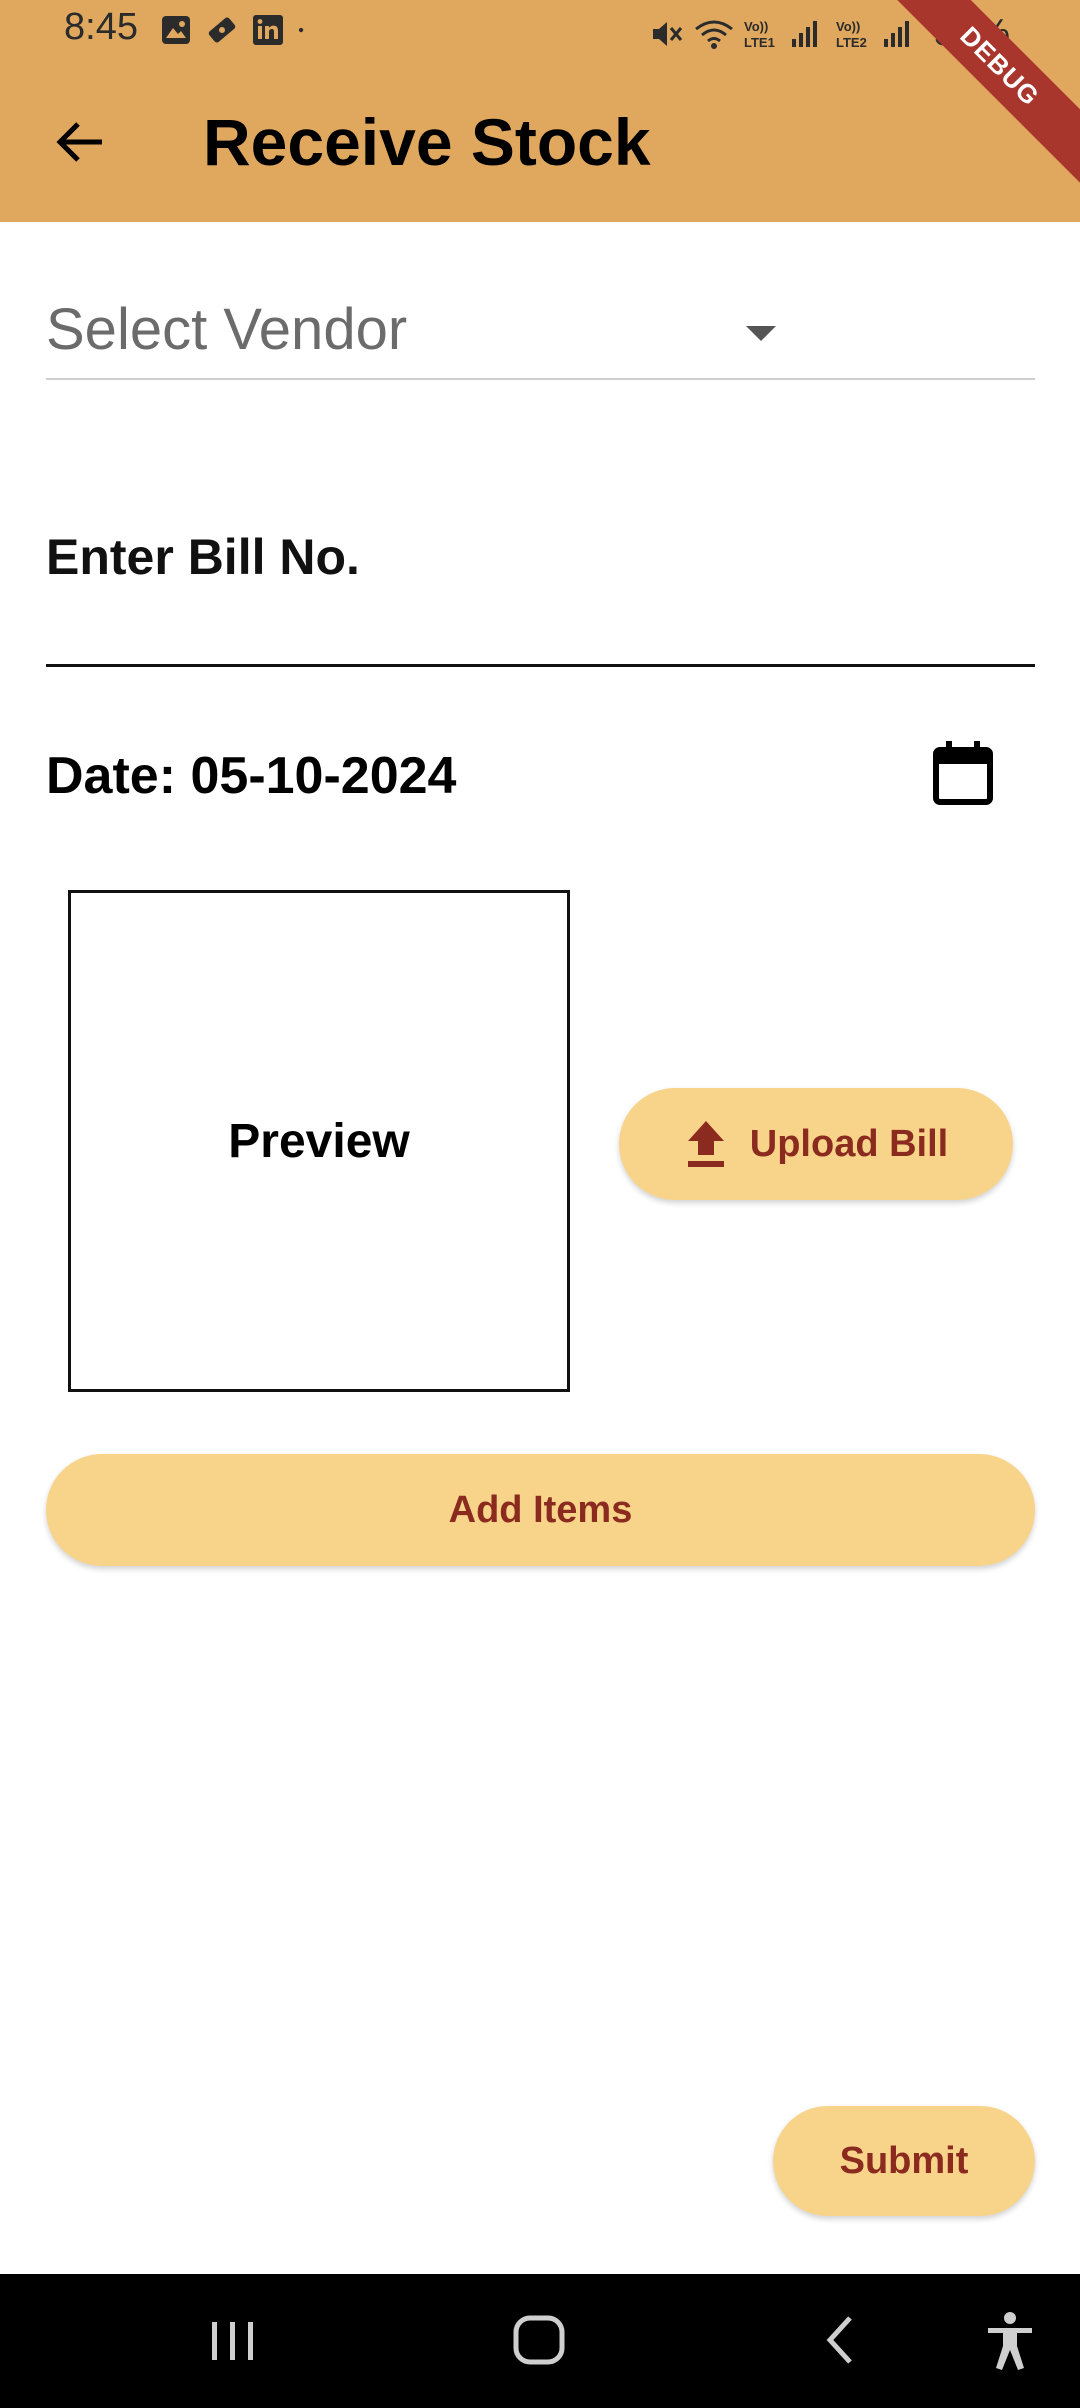 This screenshot has width=1080, height=2408. I want to click on linkedin-icon, so click(268, 30).